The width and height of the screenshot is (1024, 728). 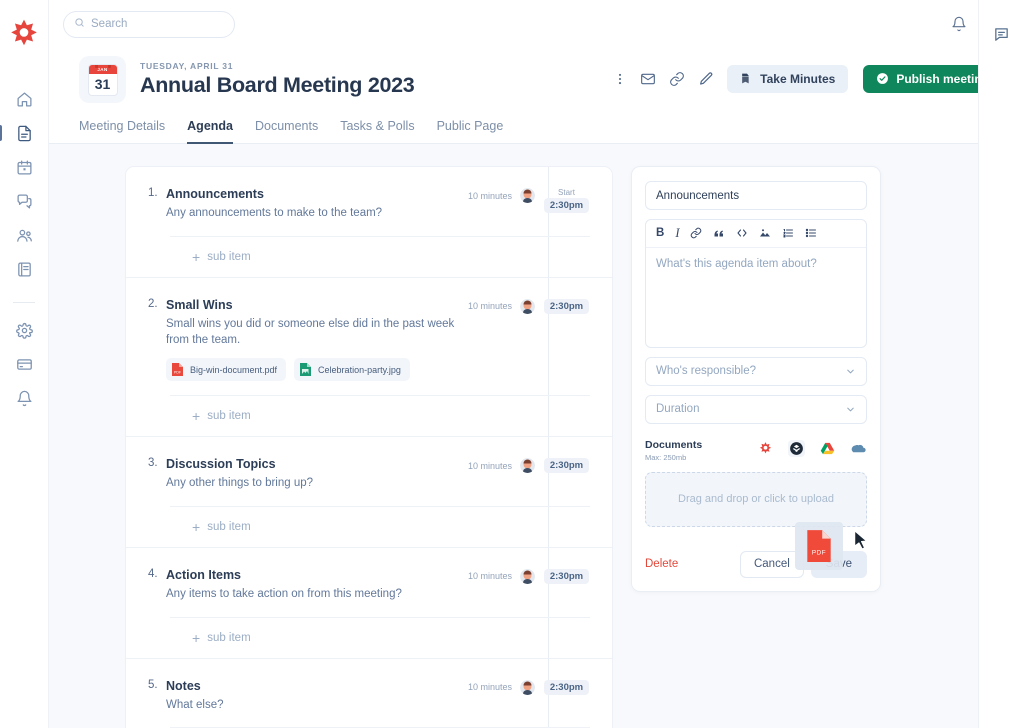 I want to click on search-box, so click(x=149, y=24).